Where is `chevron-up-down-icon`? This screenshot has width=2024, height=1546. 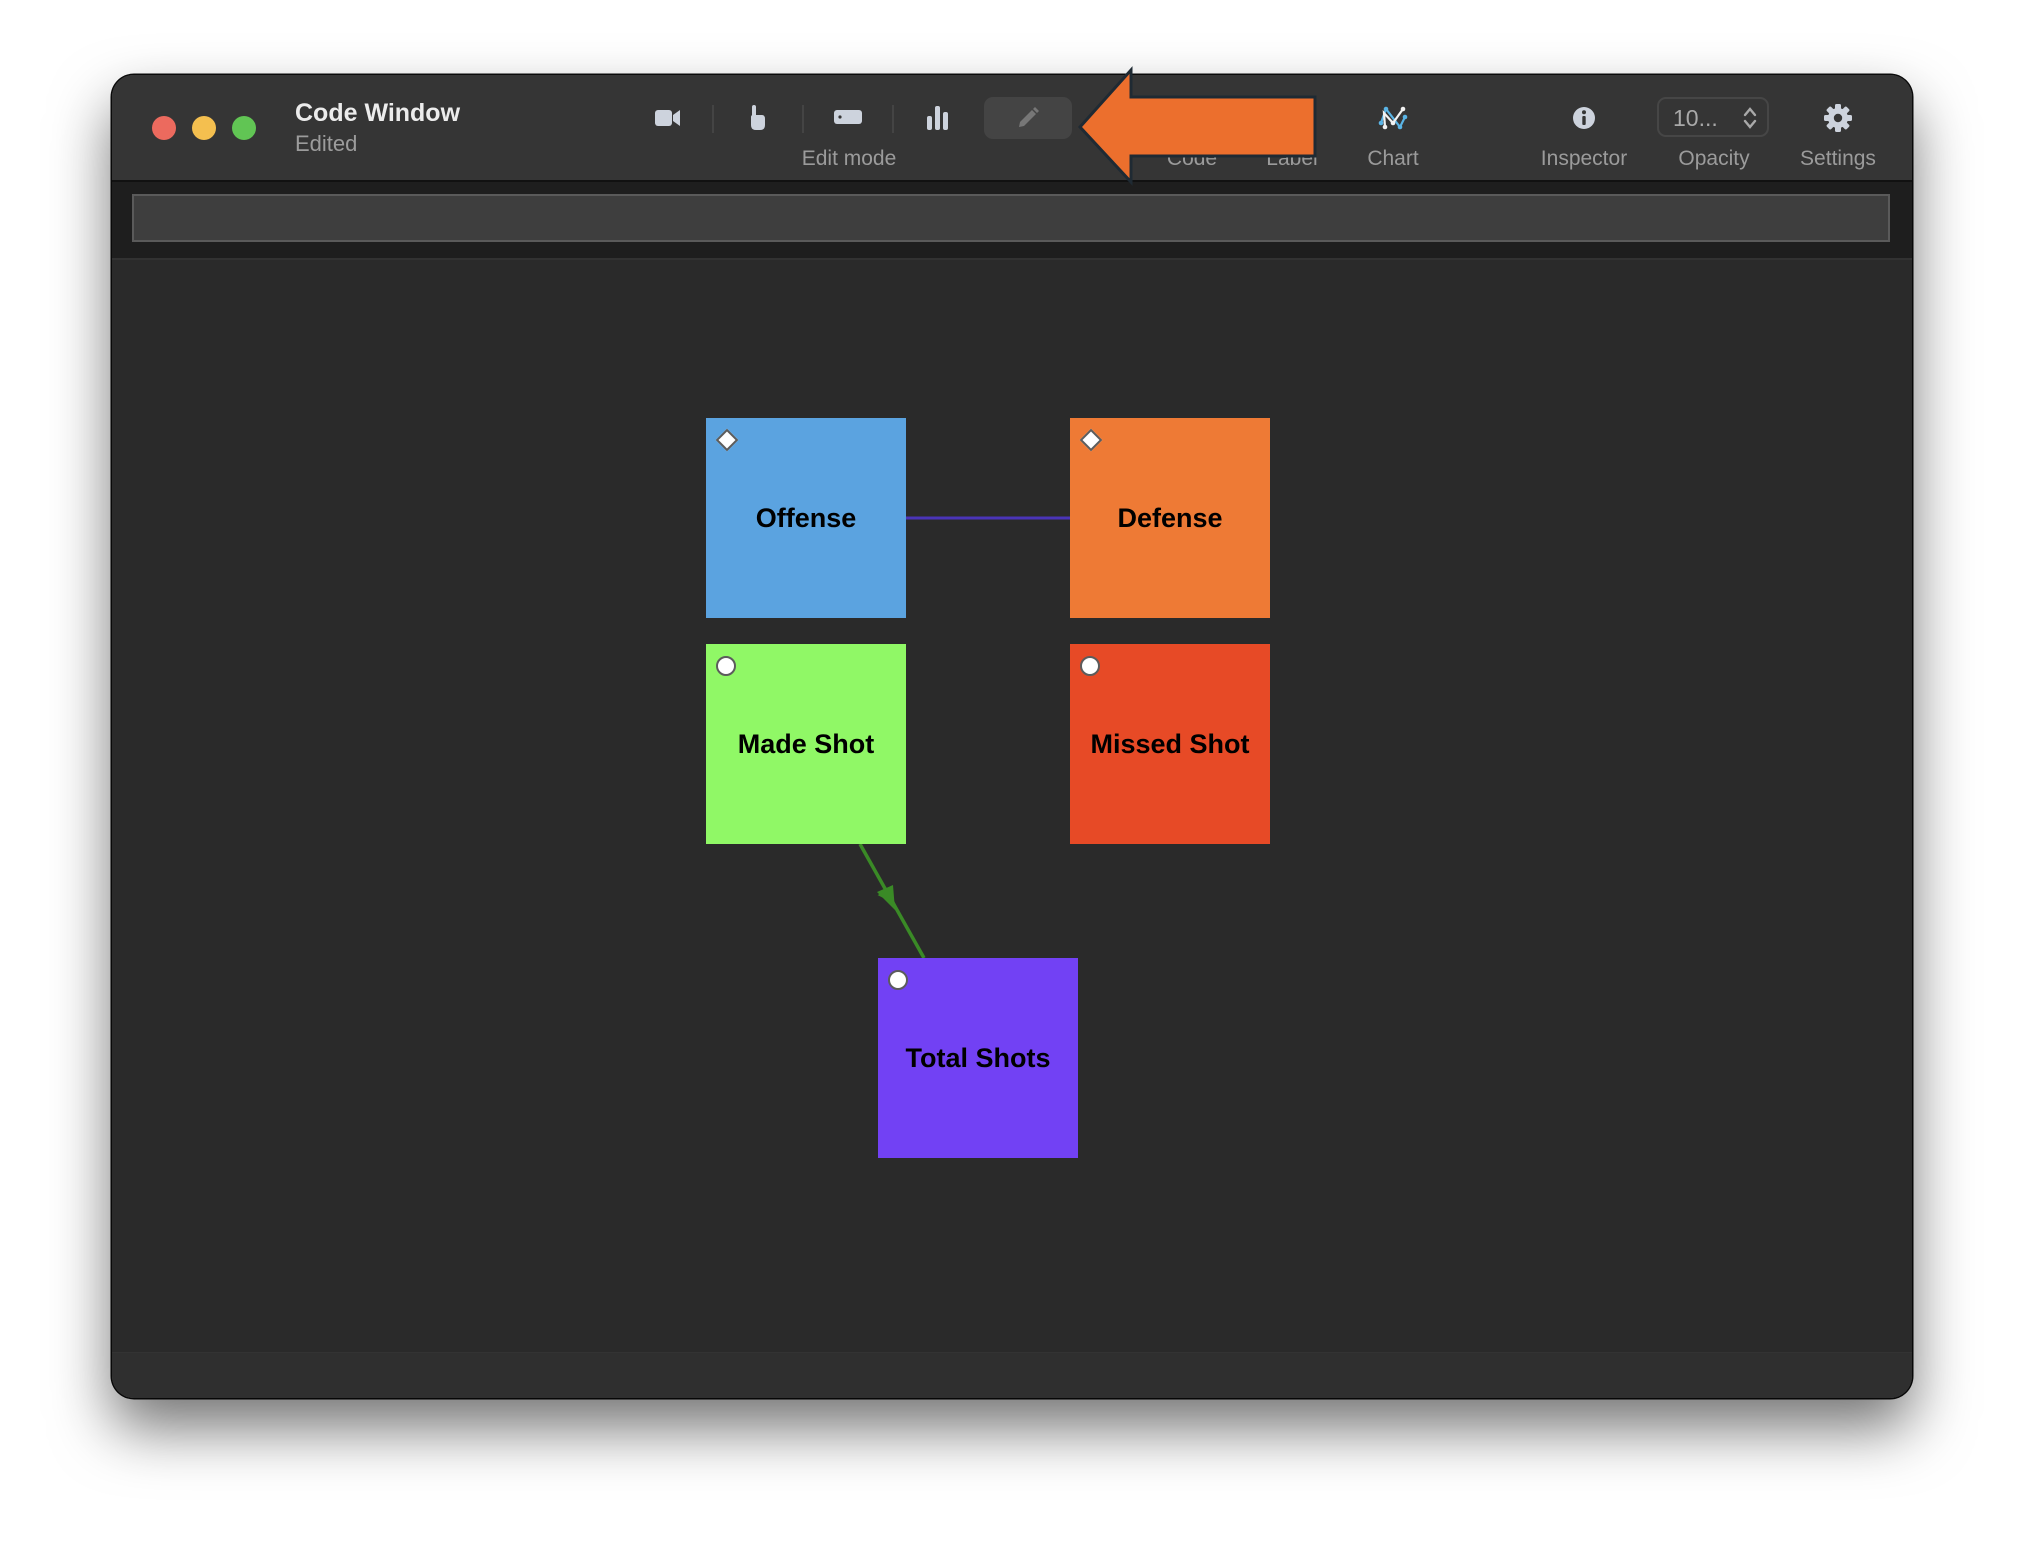
chevron-up-down-icon is located at coordinates (1750, 118).